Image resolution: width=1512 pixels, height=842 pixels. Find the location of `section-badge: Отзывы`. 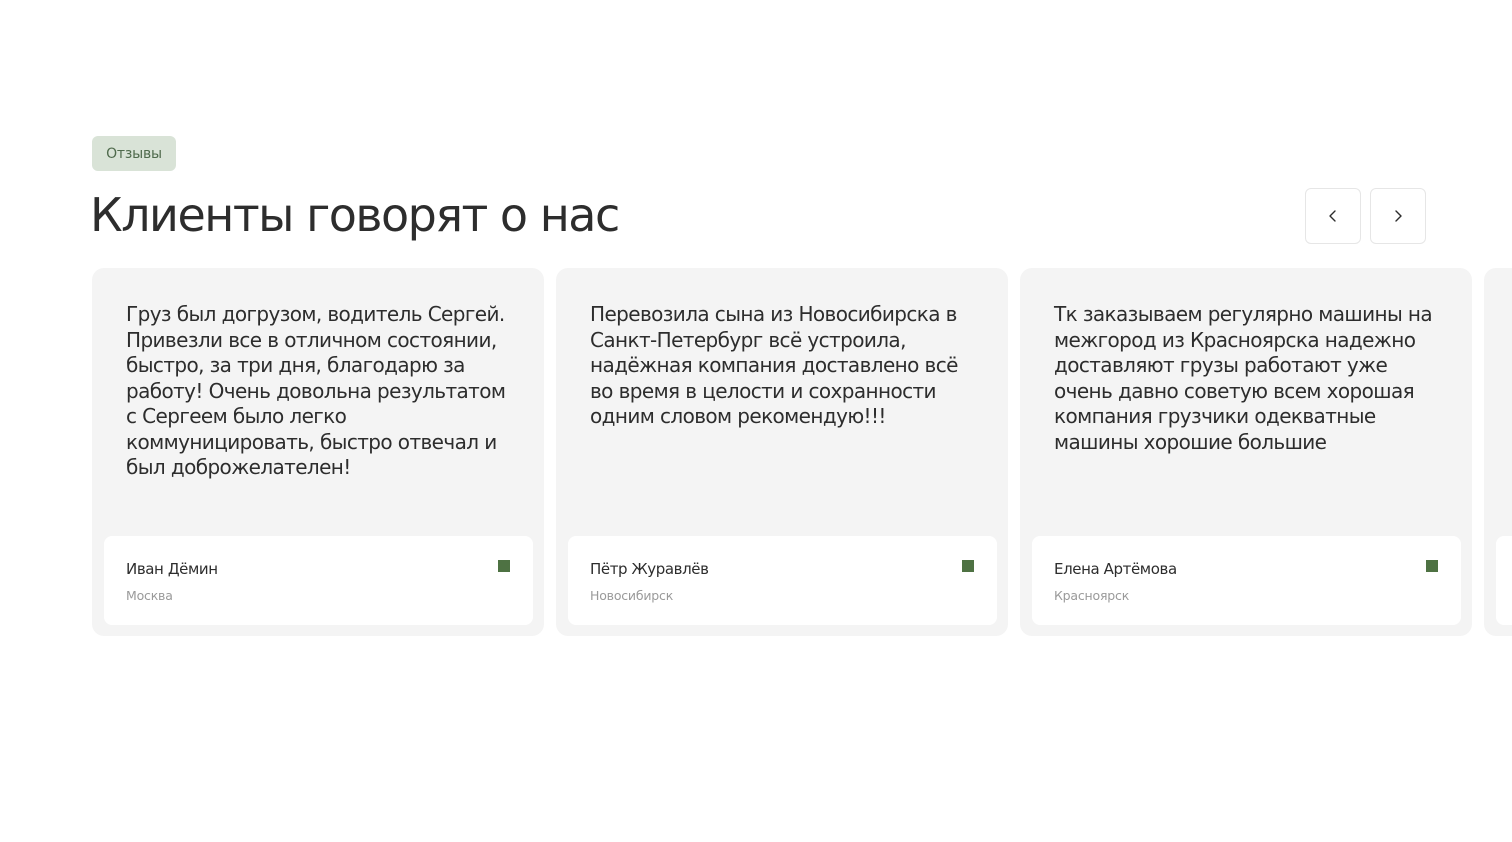

section-badge: Отзывы is located at coordinates (134, 153).